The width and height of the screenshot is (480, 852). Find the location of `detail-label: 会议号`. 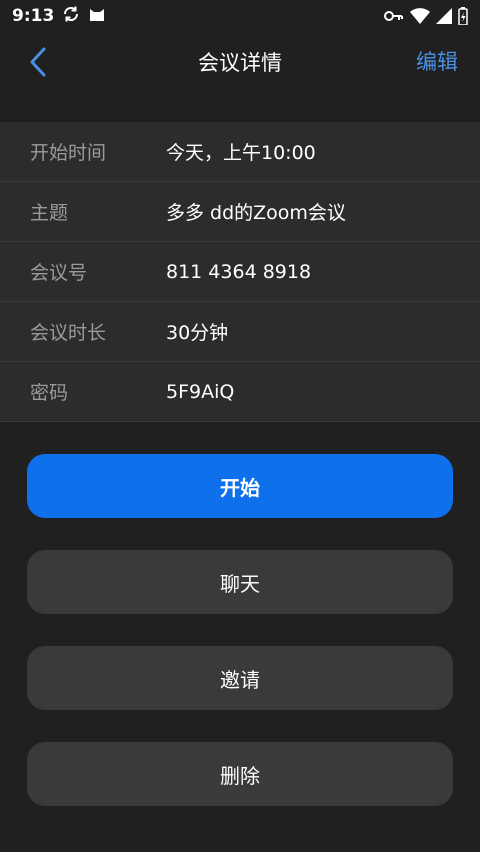

detail-label: 会议号 is located at coordinates (59, 273).